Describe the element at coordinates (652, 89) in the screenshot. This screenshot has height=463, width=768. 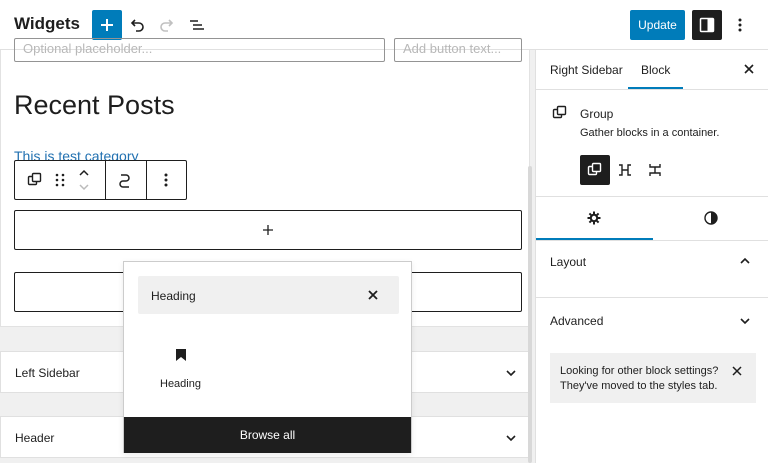
I see `divider` at that location.